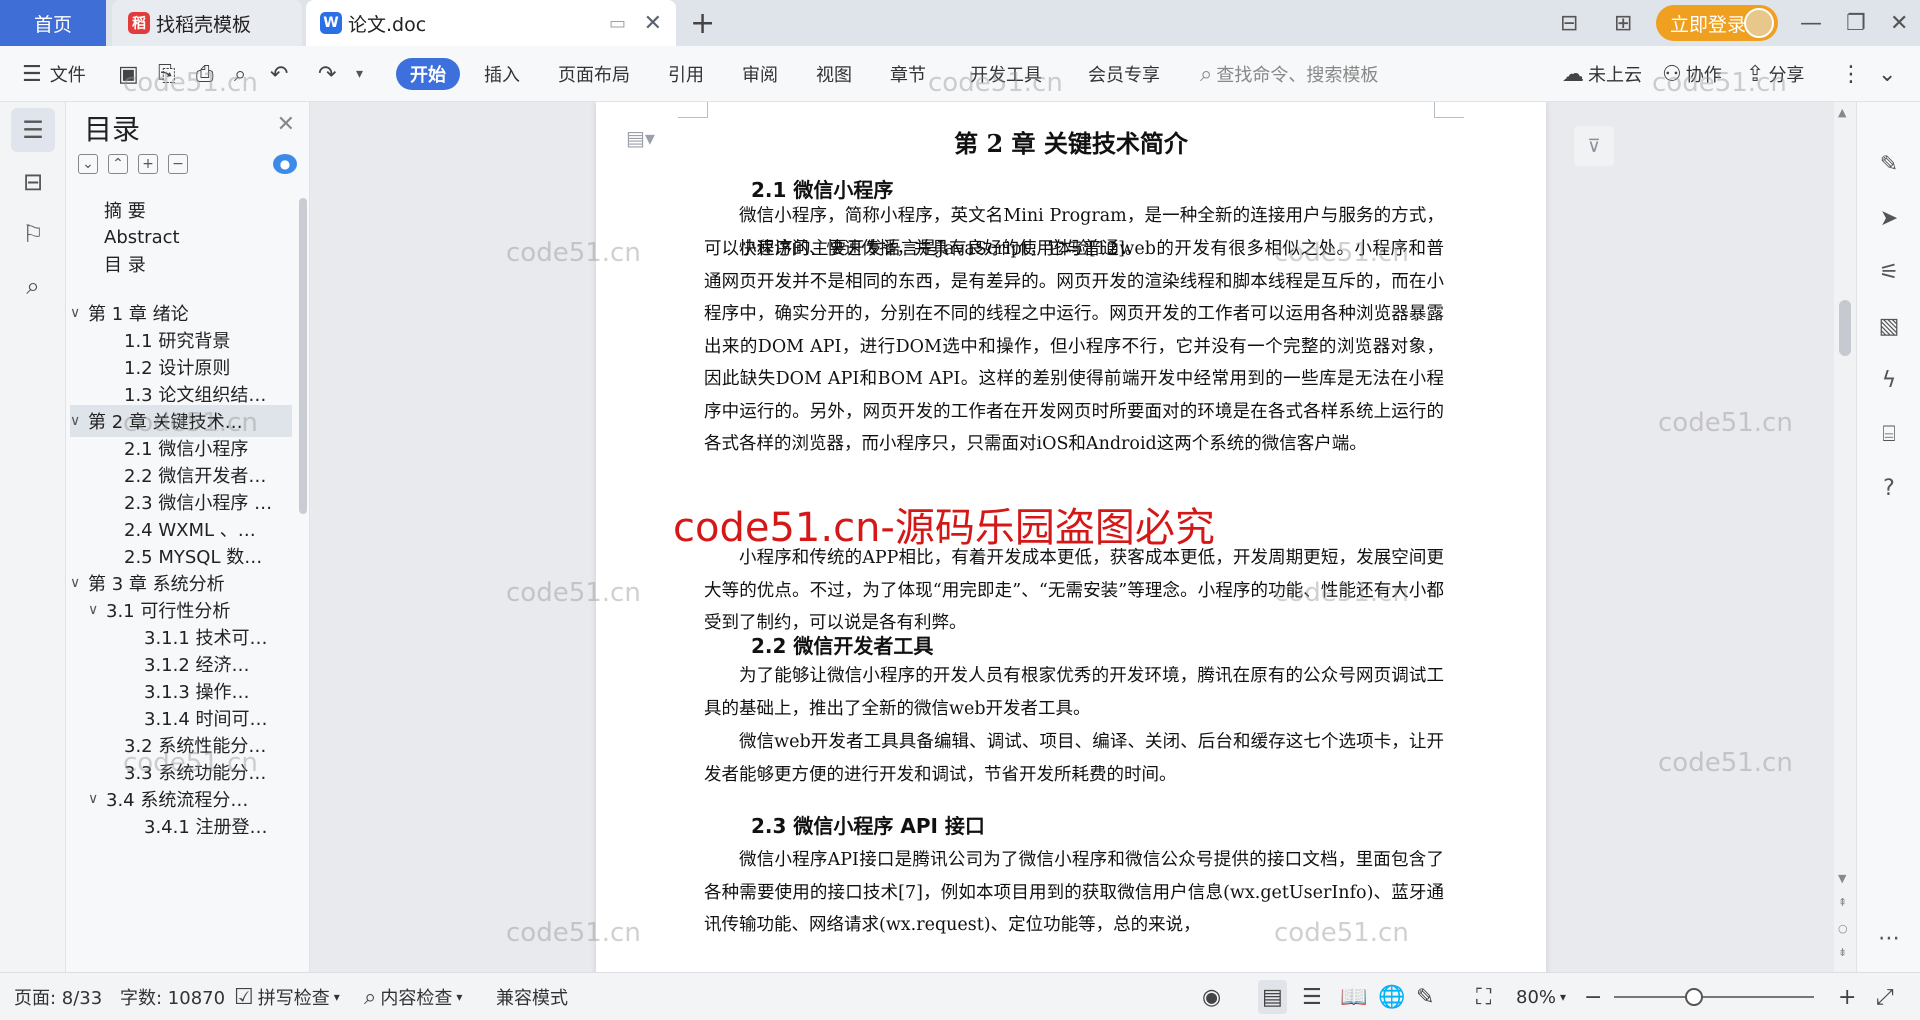 The width and height of the screenshot is (1920, 1020). What do you see at coordinates (327, 74) in the screenshot?
I see `redo-icon: ↷` at bounding box center [327, 74].